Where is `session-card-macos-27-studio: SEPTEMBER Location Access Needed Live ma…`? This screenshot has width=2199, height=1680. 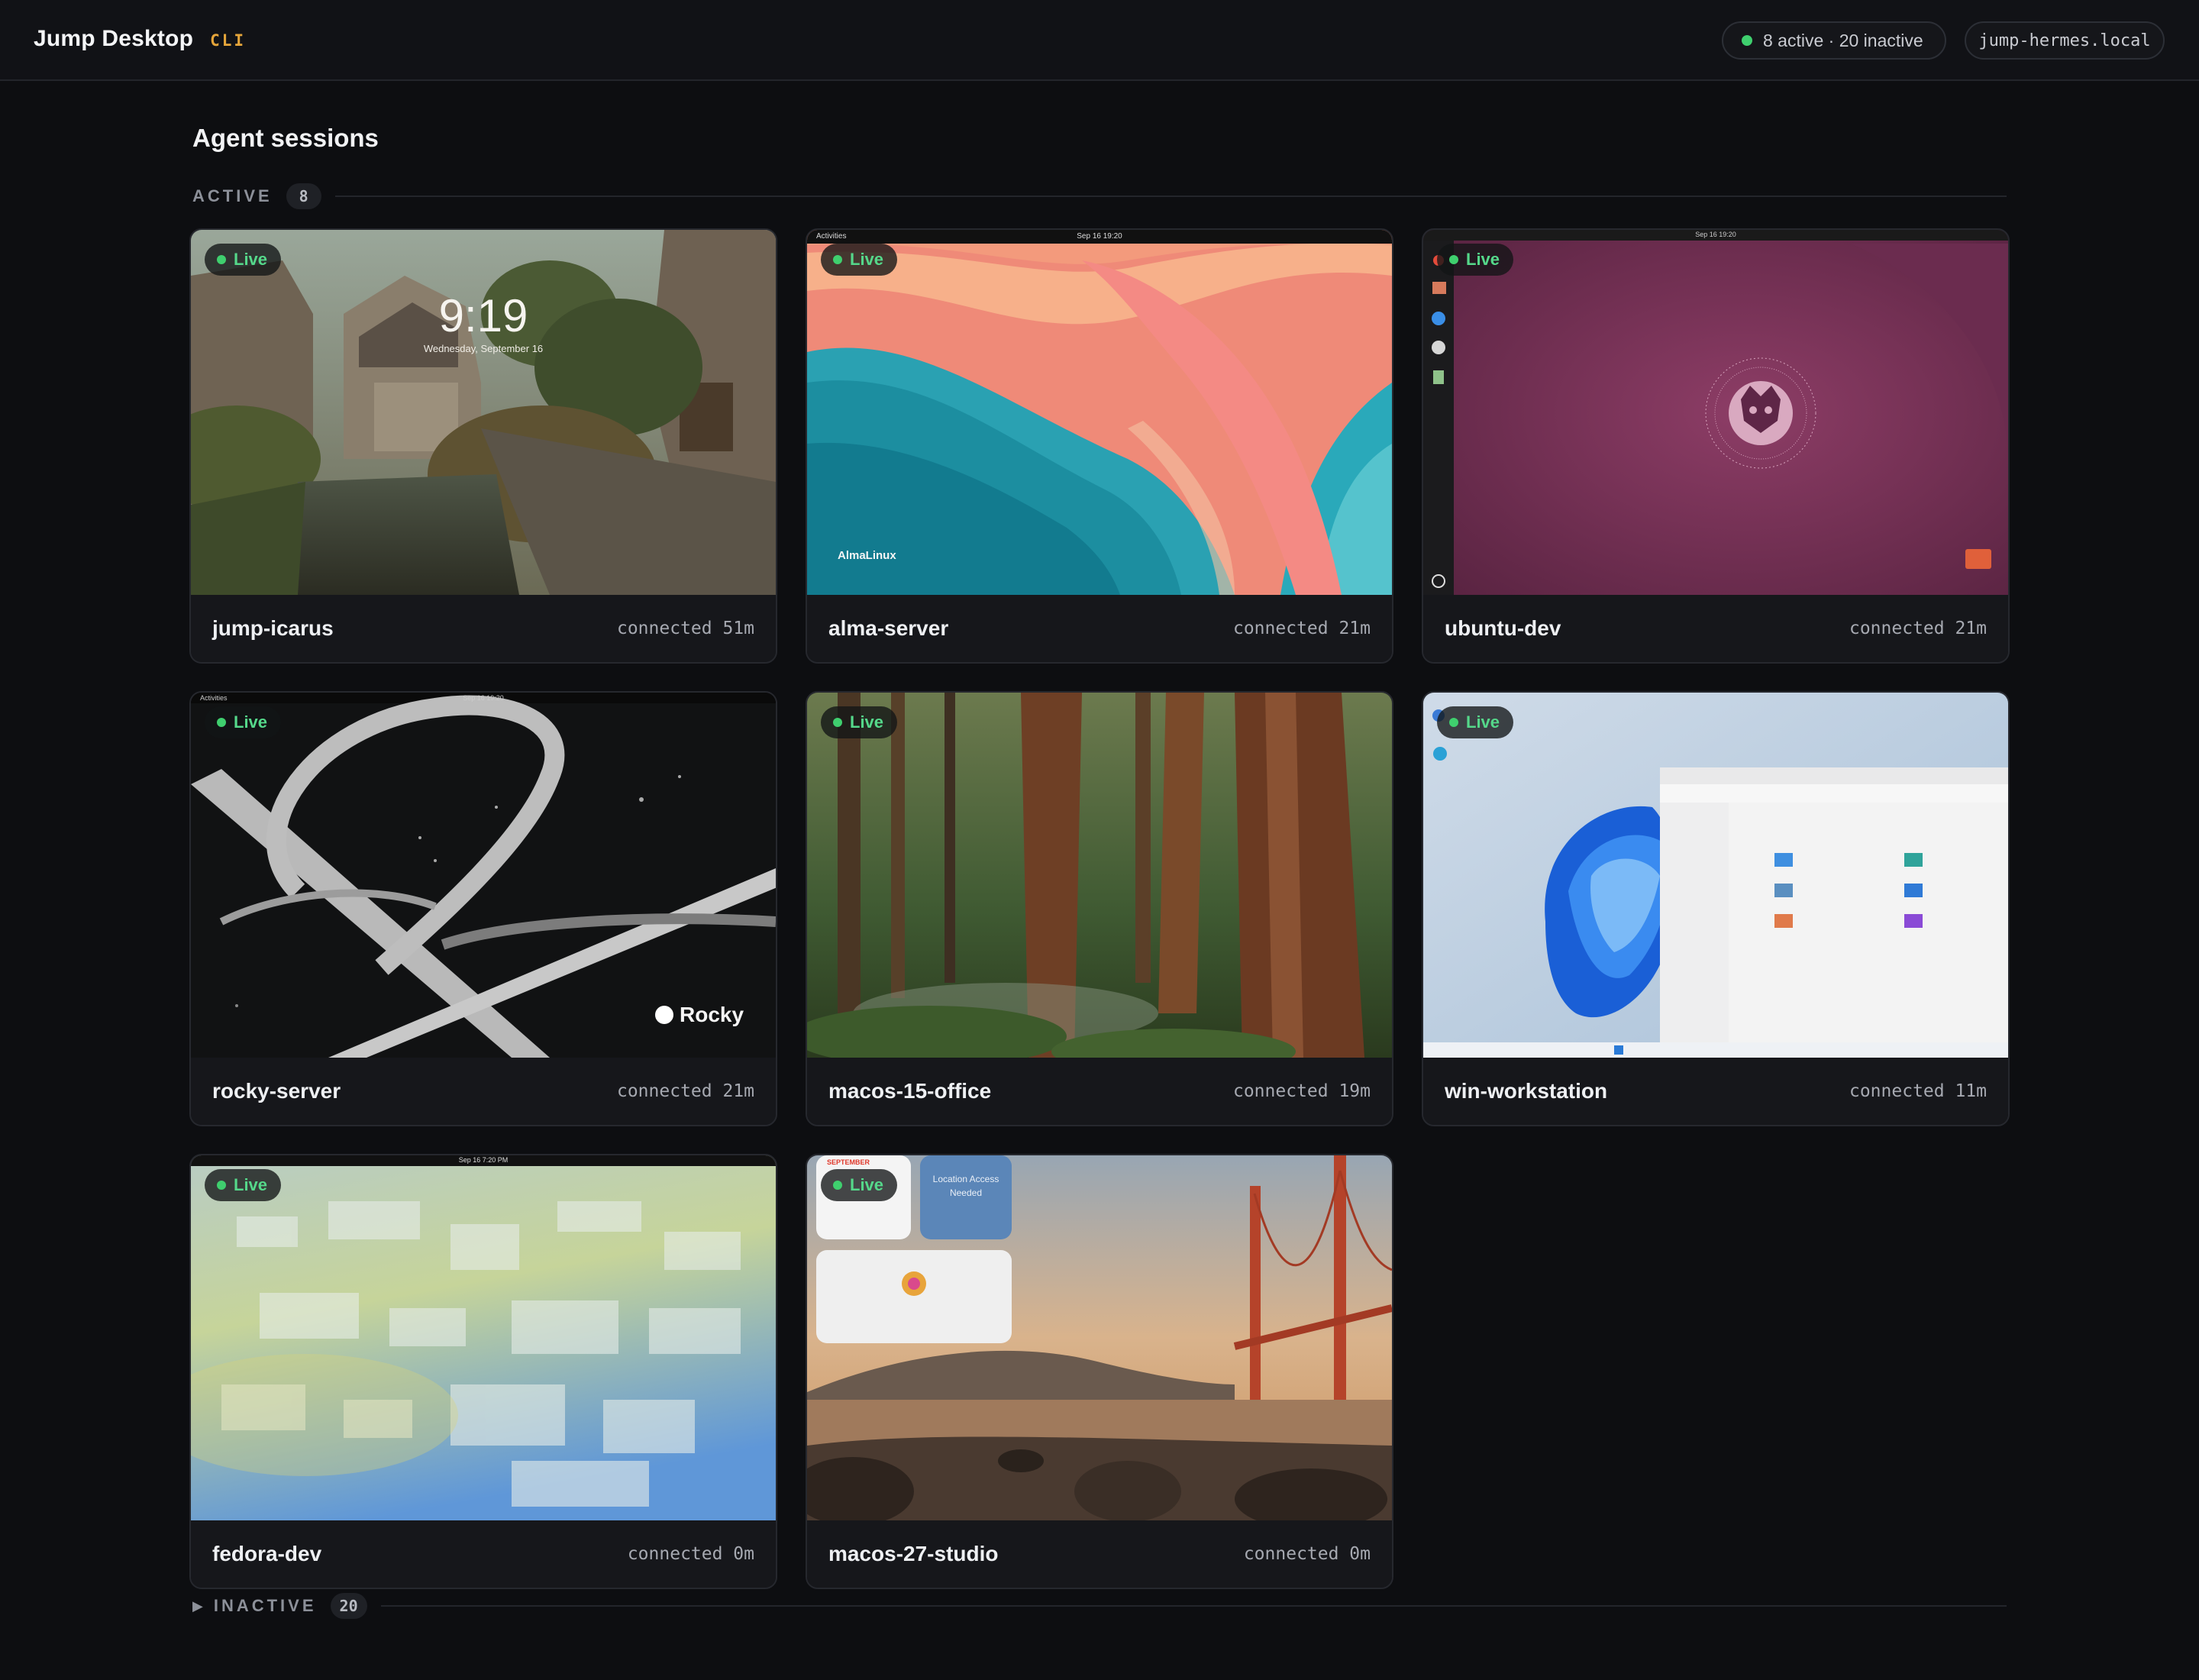
session-card-macos-27-studio: SEPTEMBER Location Access Needed Live ma… is located at coordinates (1100, 1371).